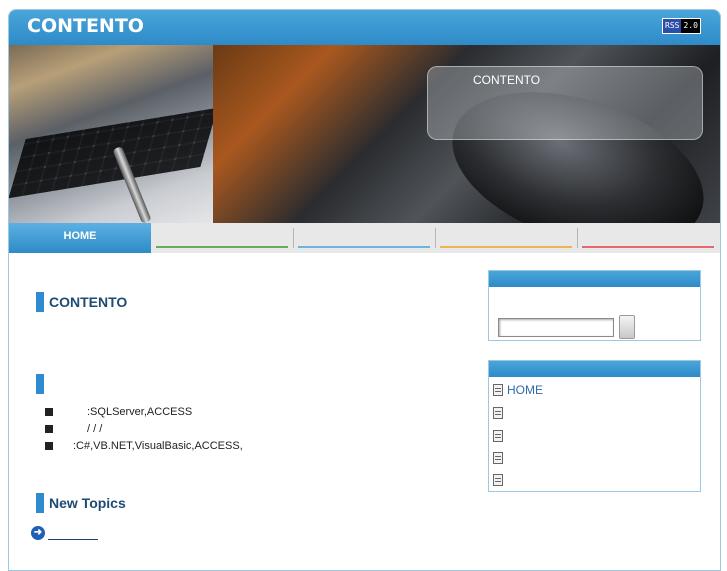 The height and width of the screenshot is (571, 727). What do you see at coordinates (81, 503) in the screenshot?
I see `section-title-new-topics: New Topics` at bounding box center [81, 503].